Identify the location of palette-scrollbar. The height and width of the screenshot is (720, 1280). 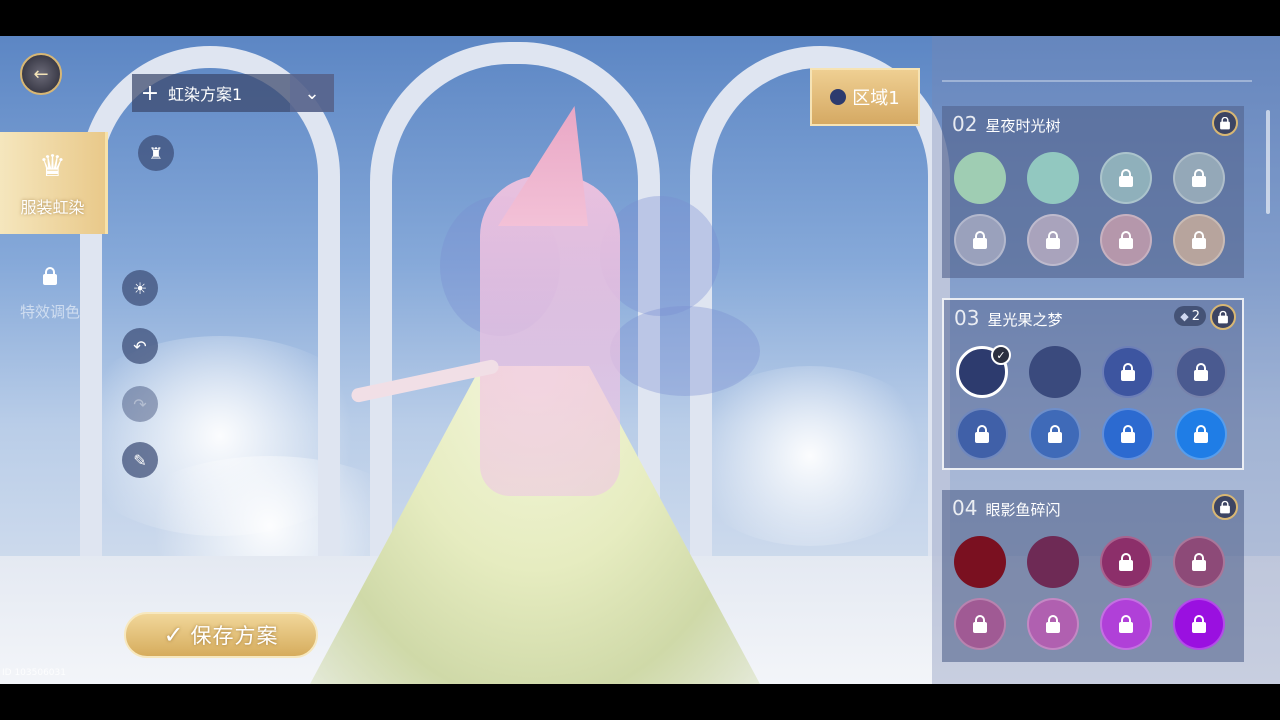
(1268, 162).